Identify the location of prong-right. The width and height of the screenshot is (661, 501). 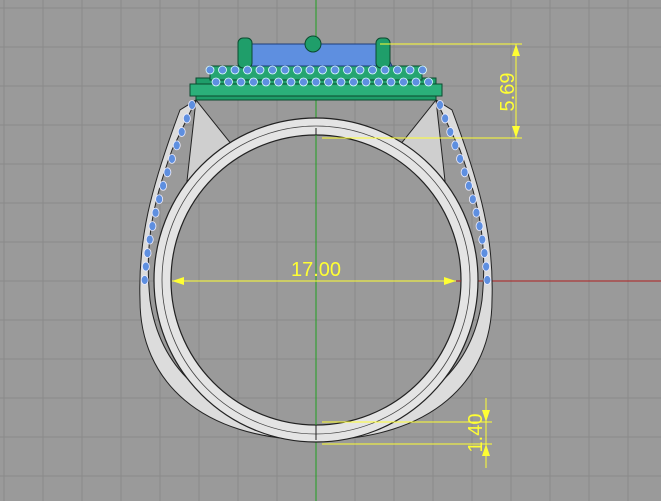
(383, 53).